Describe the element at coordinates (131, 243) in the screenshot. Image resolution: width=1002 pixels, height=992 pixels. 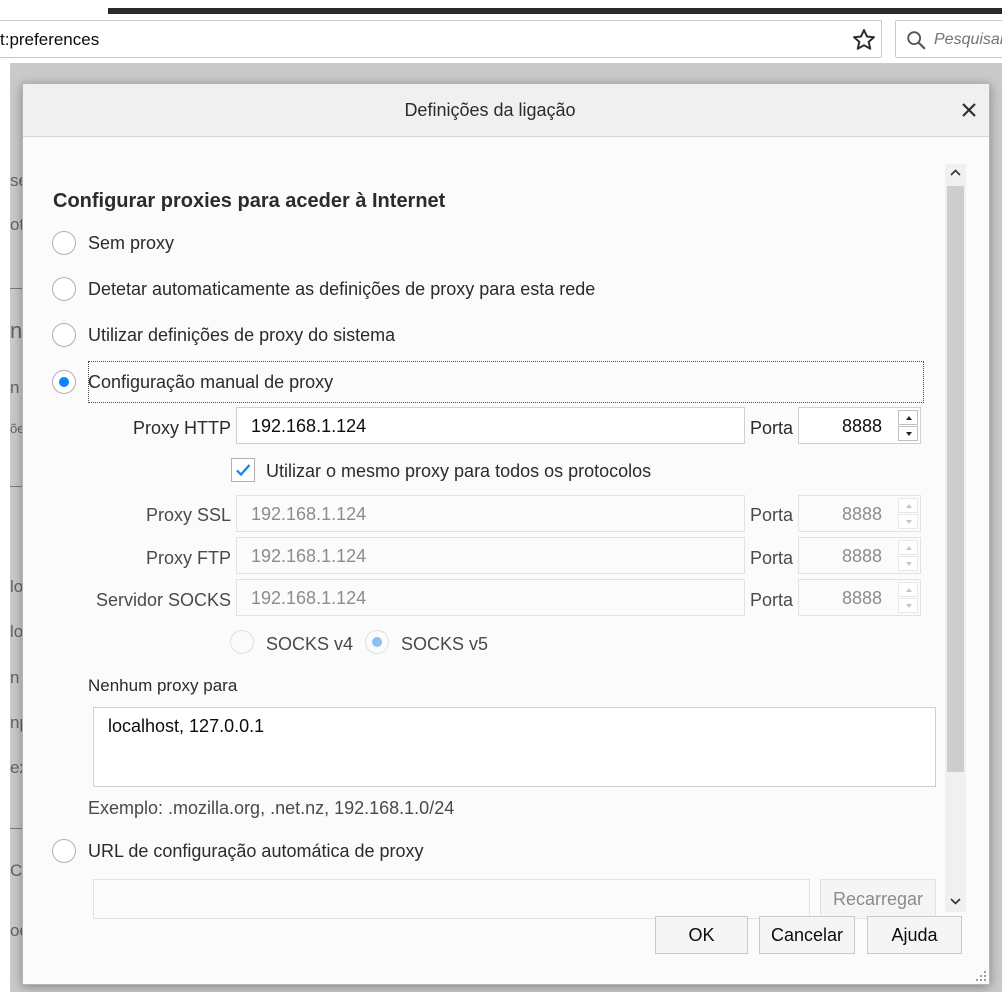
I see `no-proxy-label: Sem proxy` at that location.